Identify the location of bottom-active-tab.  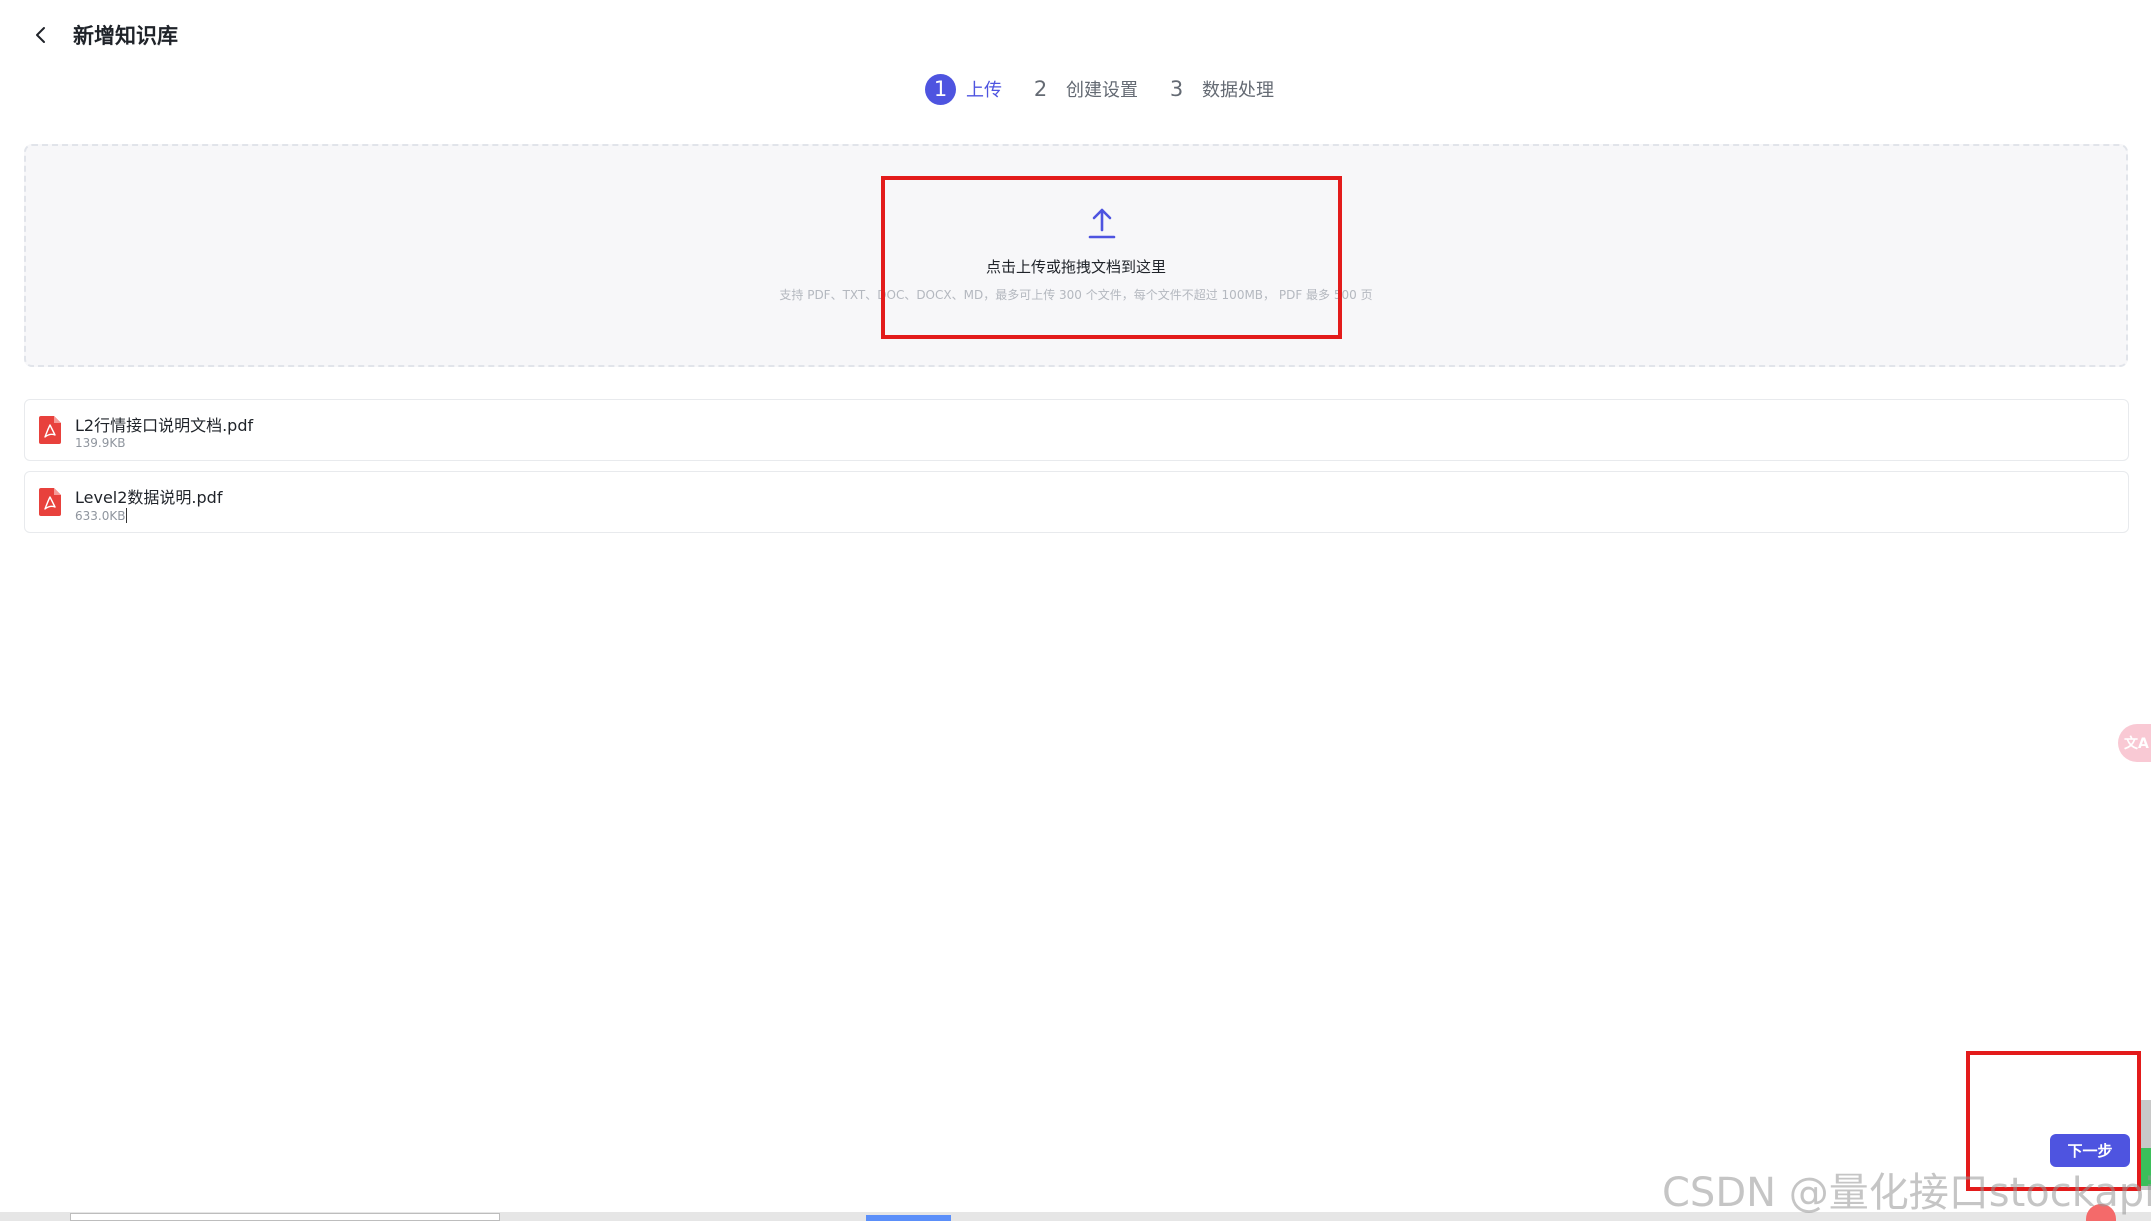
(908, 1218).